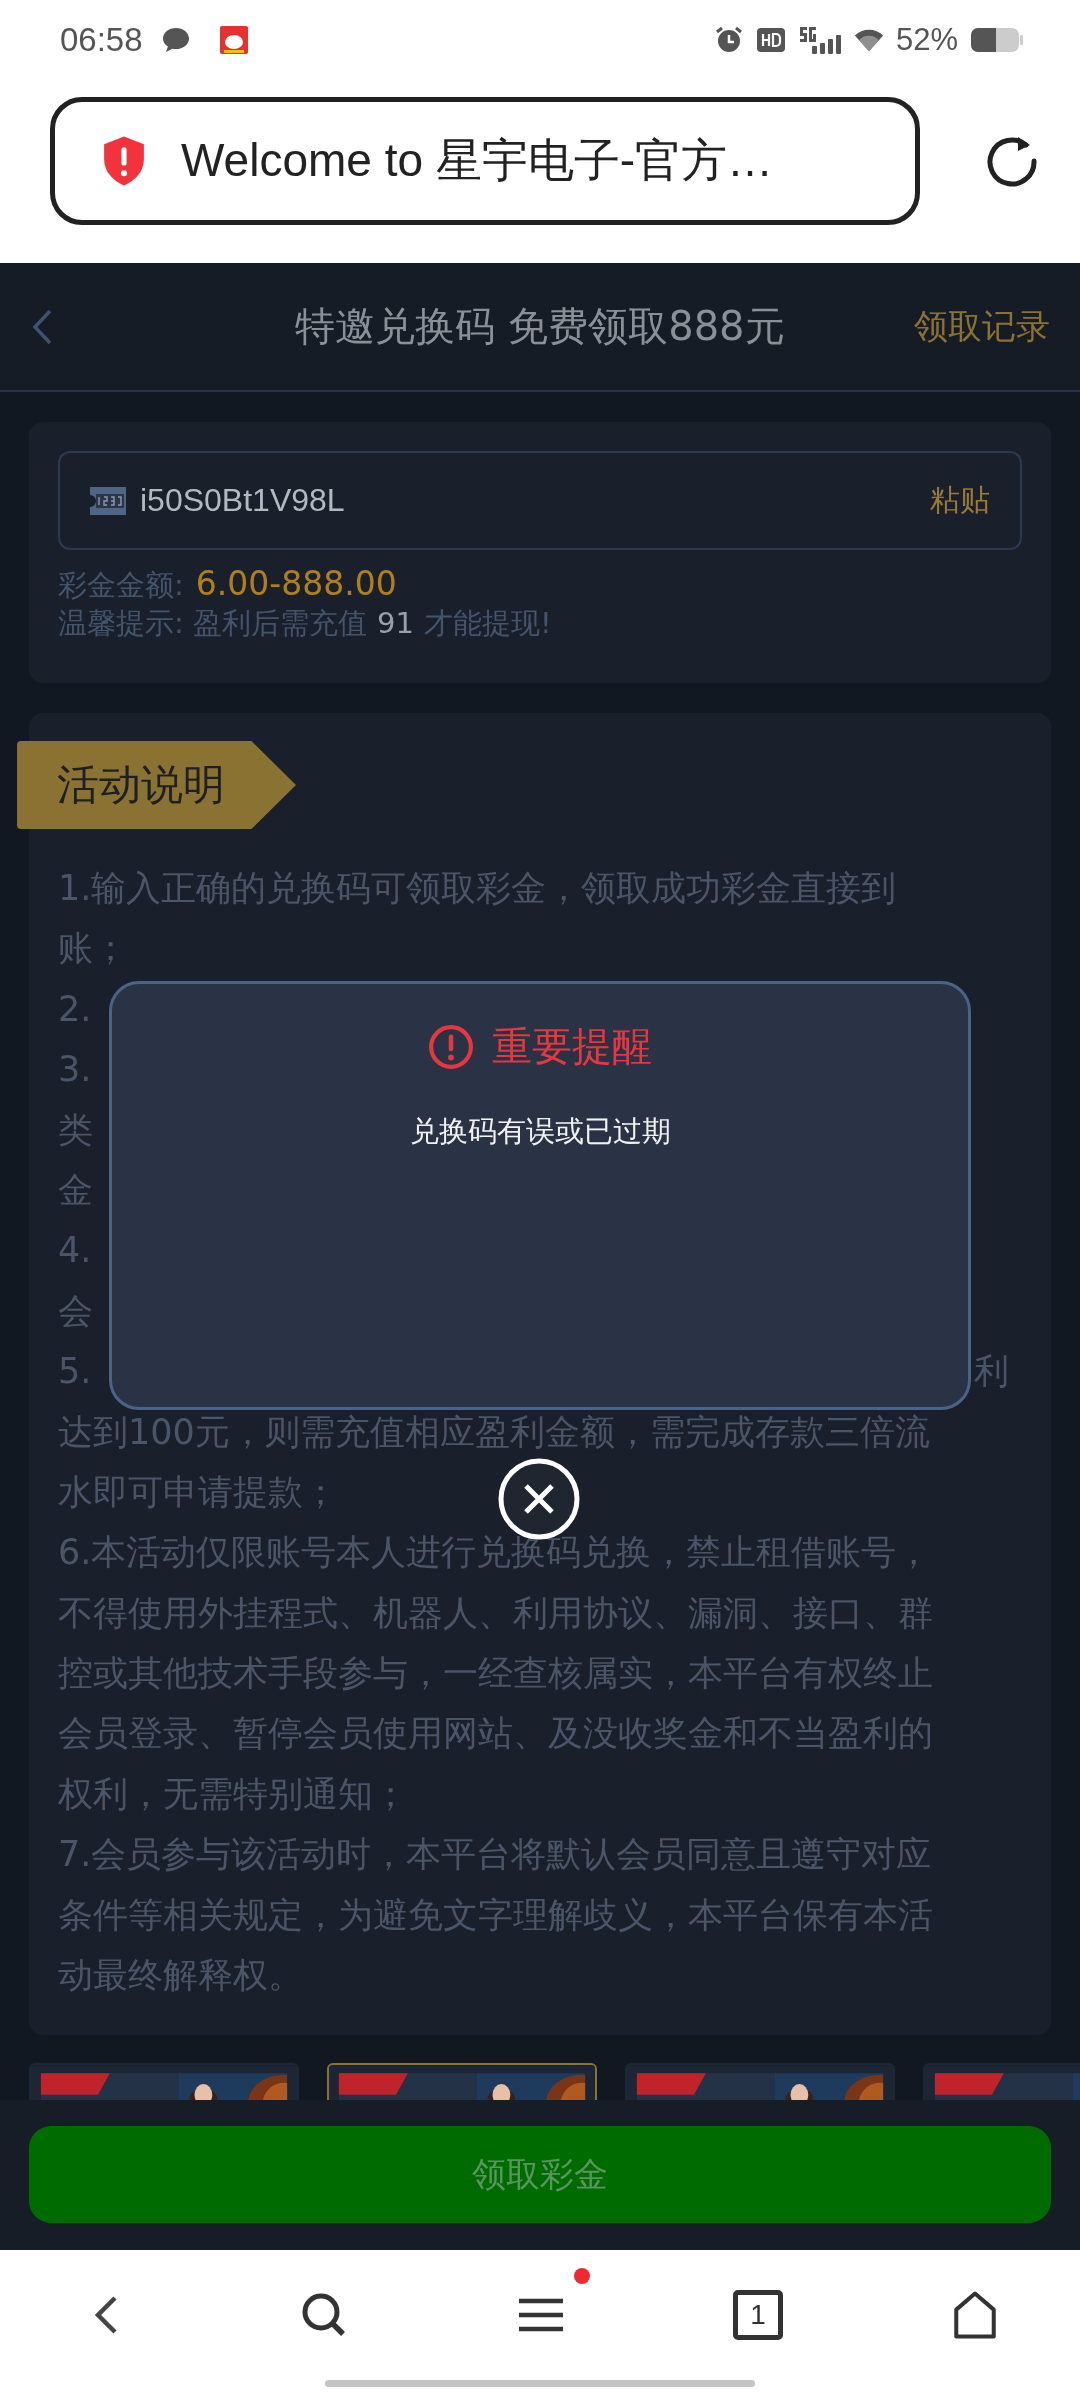 The image size is (1080, 2408). What do you see at coordinates (175, 40) in the screenshot?
I see `chat-bubble-icon` at bounding box center [175, 40].